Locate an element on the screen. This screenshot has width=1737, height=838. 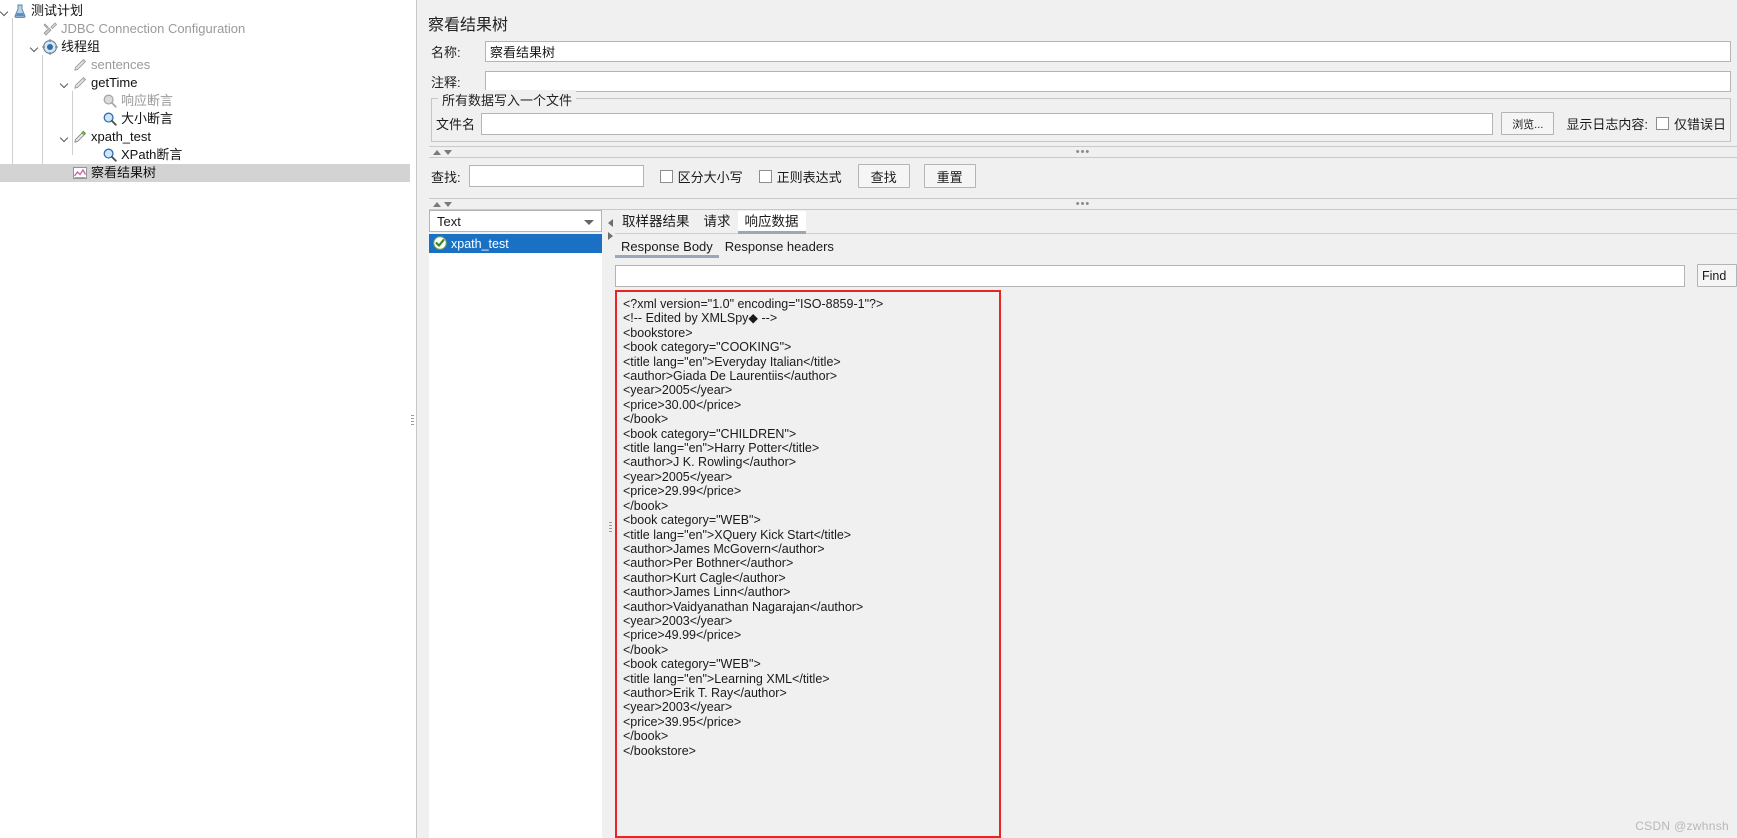
results-splitter is located at coordinates (610, 524).